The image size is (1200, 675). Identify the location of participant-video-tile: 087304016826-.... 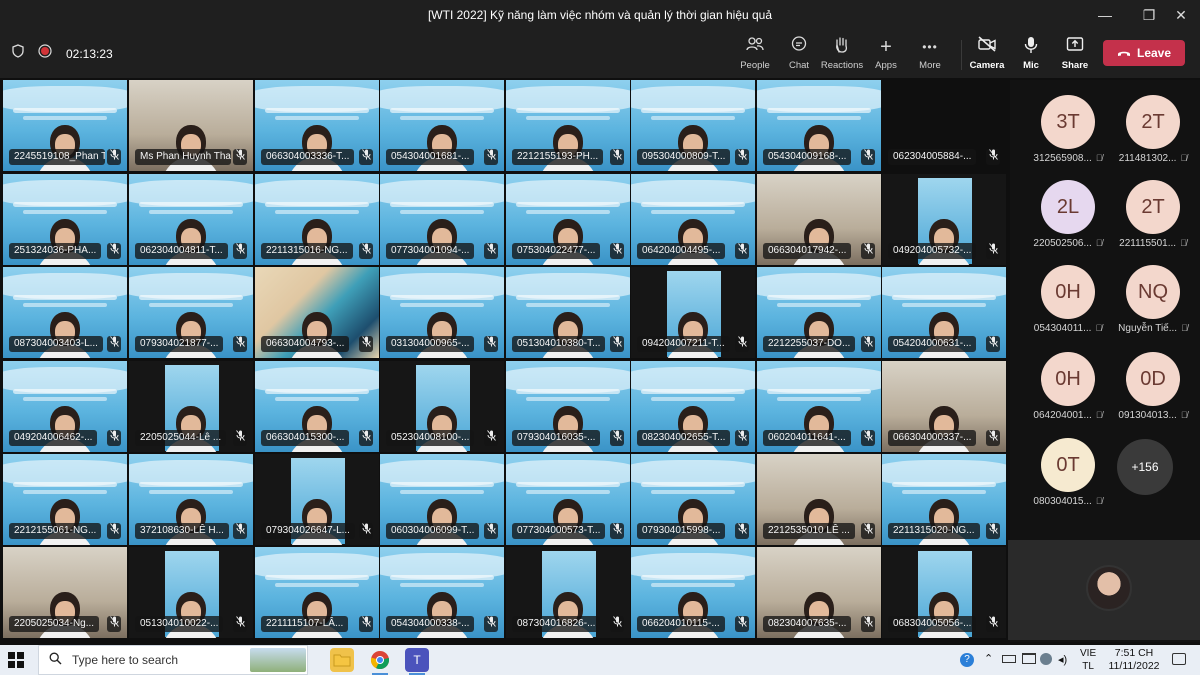
(568, 592).